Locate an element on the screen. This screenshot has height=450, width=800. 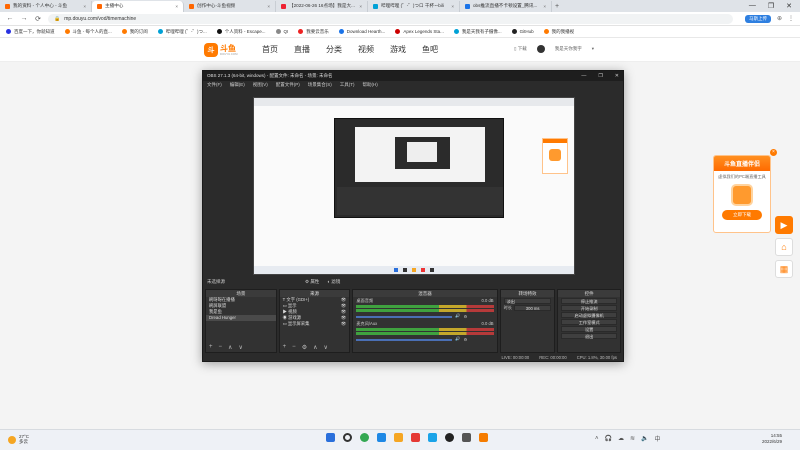
transition-select: 淡出 is located at coordinates (527, 301).